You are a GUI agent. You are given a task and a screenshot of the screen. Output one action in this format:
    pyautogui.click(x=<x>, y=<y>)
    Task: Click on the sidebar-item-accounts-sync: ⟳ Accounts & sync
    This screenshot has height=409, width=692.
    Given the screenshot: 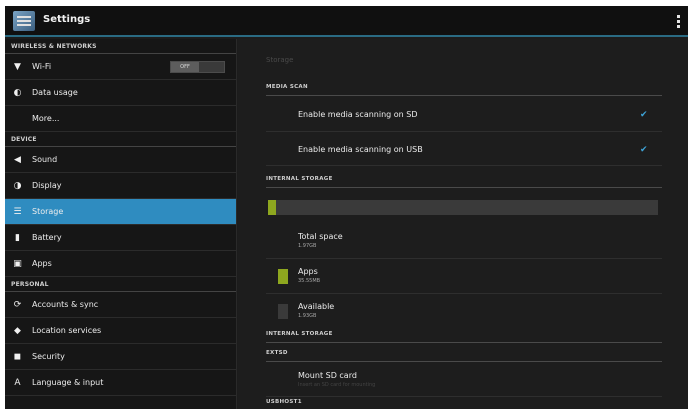 What is the action you would take?
    pyautogui.click(x=120, y=305)
    